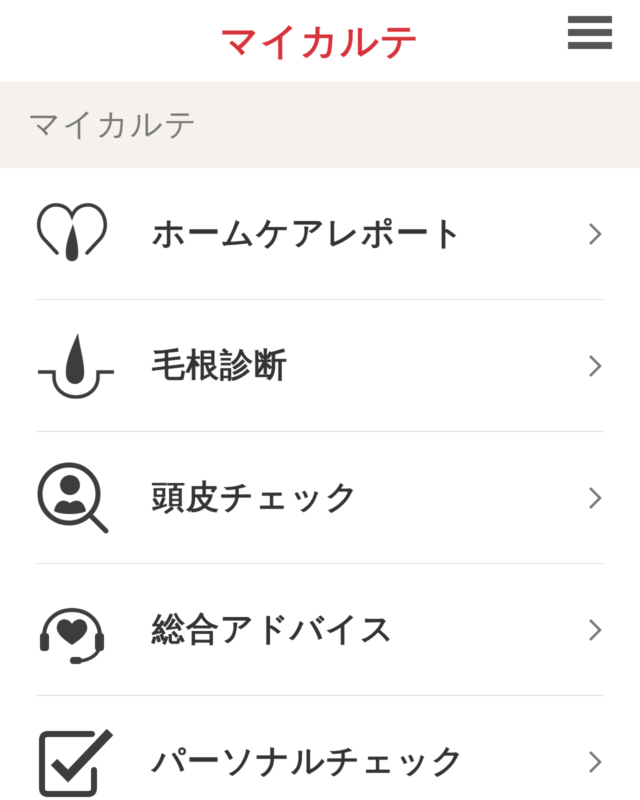  What do you see at coordinates (309, 761) in the screenshot?
I see `menu-item-label: パーソナルチェック` at bounding box center [309, 761].